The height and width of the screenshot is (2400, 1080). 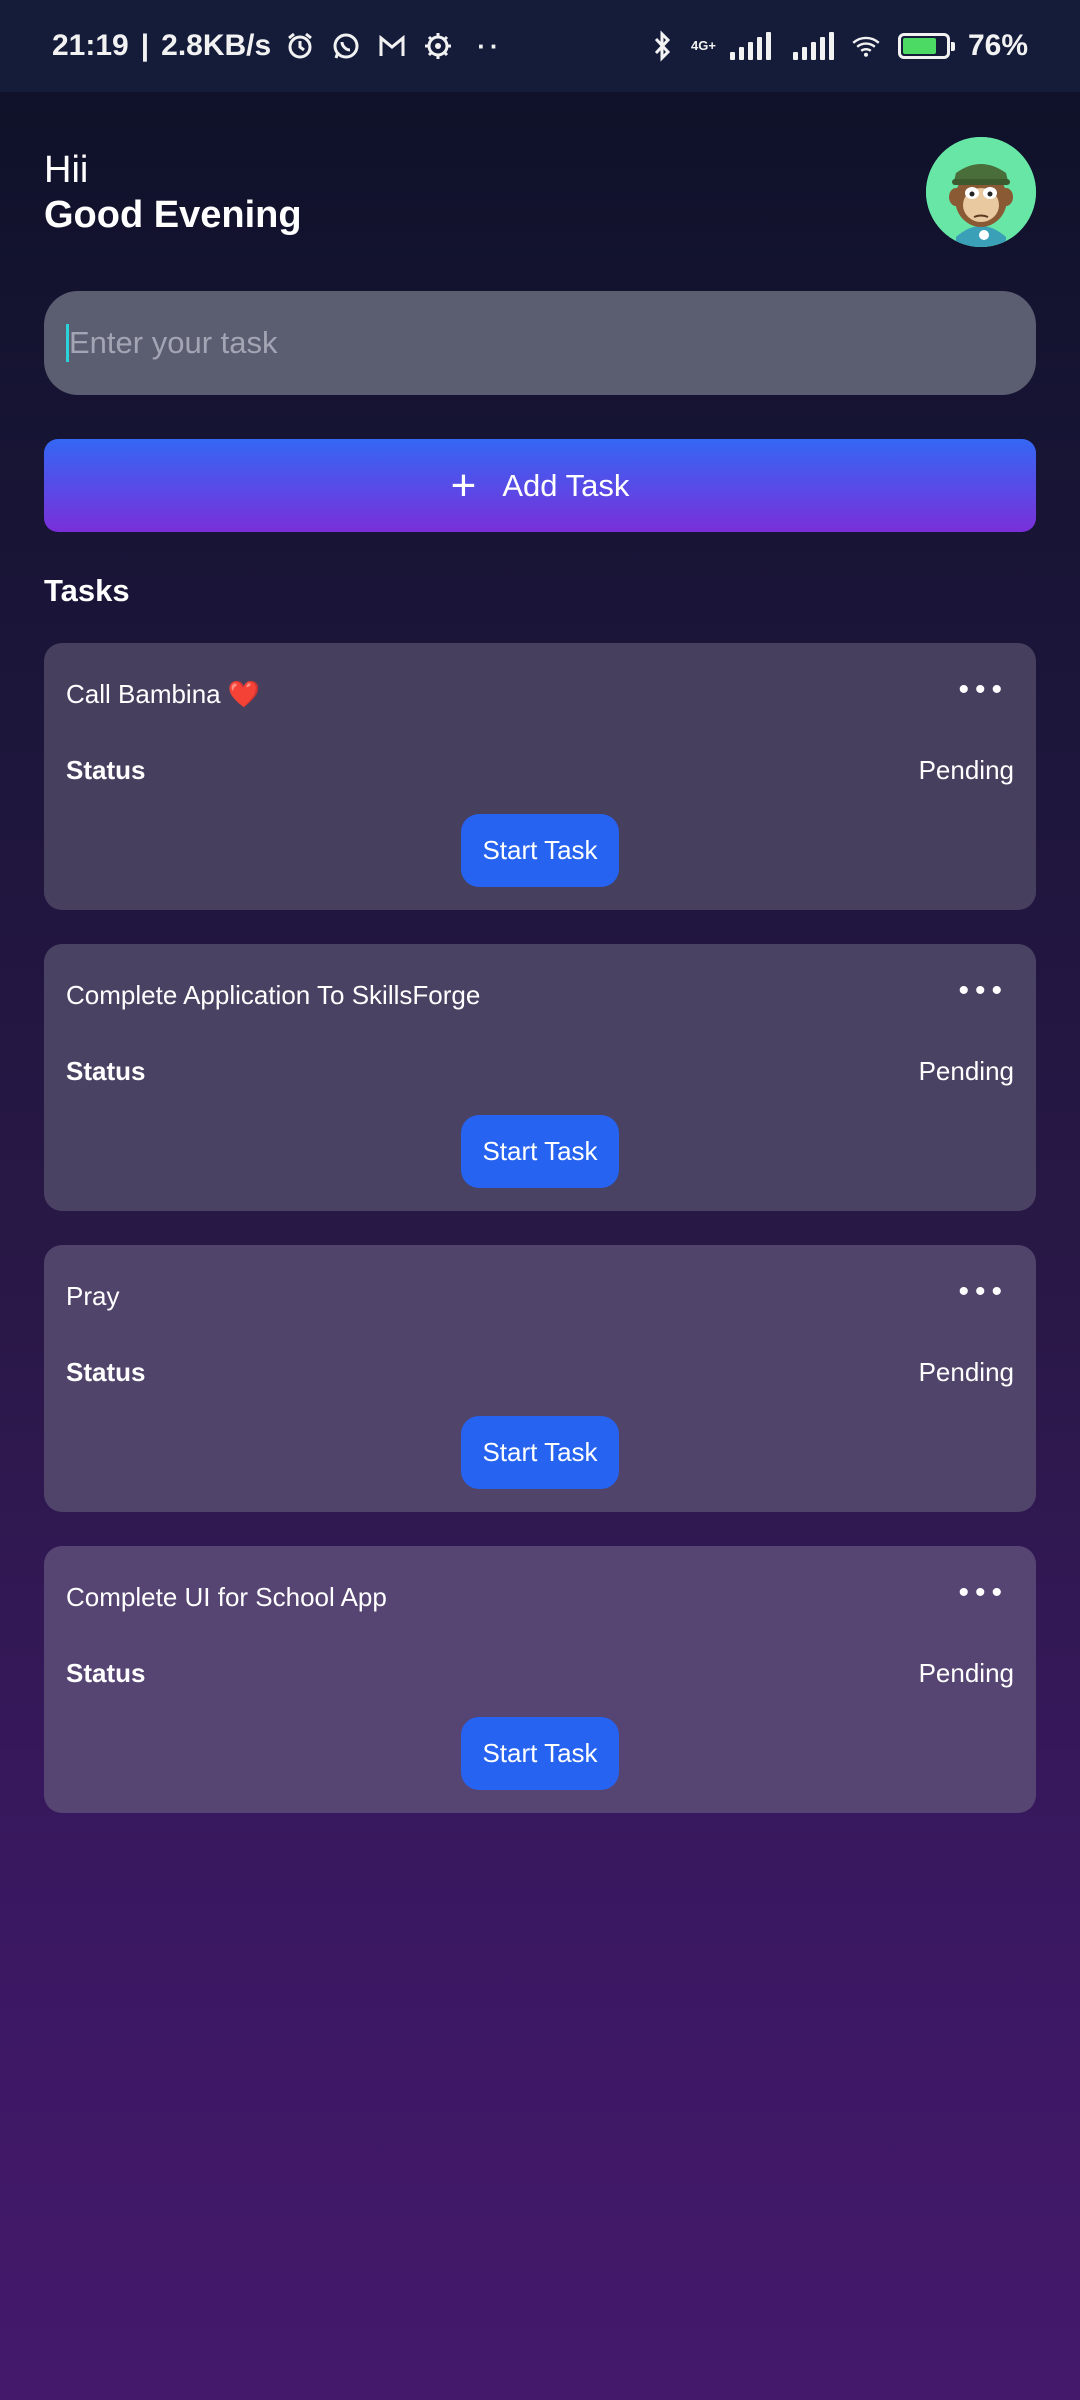 I want to click on task-title: Complete UI for School App, so click(x=226, y=1597).